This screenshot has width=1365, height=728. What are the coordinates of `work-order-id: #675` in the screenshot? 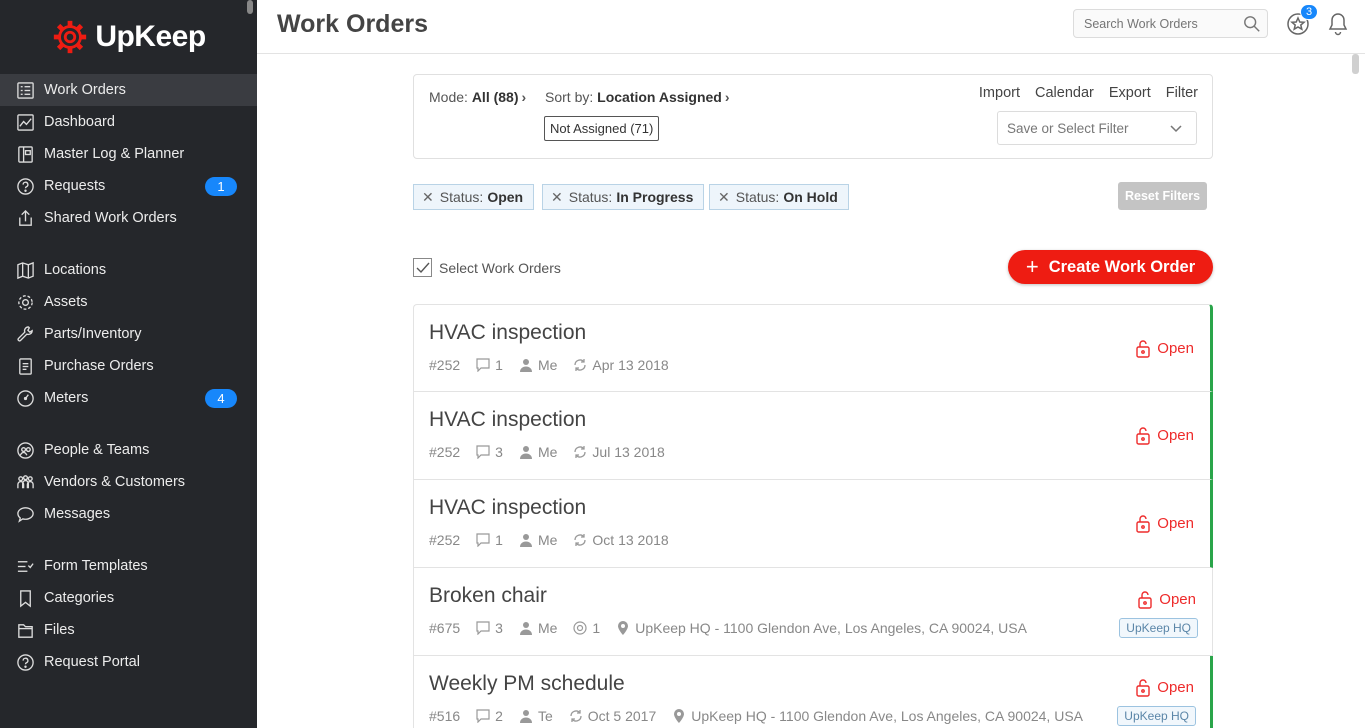 It's located at (445, 628).